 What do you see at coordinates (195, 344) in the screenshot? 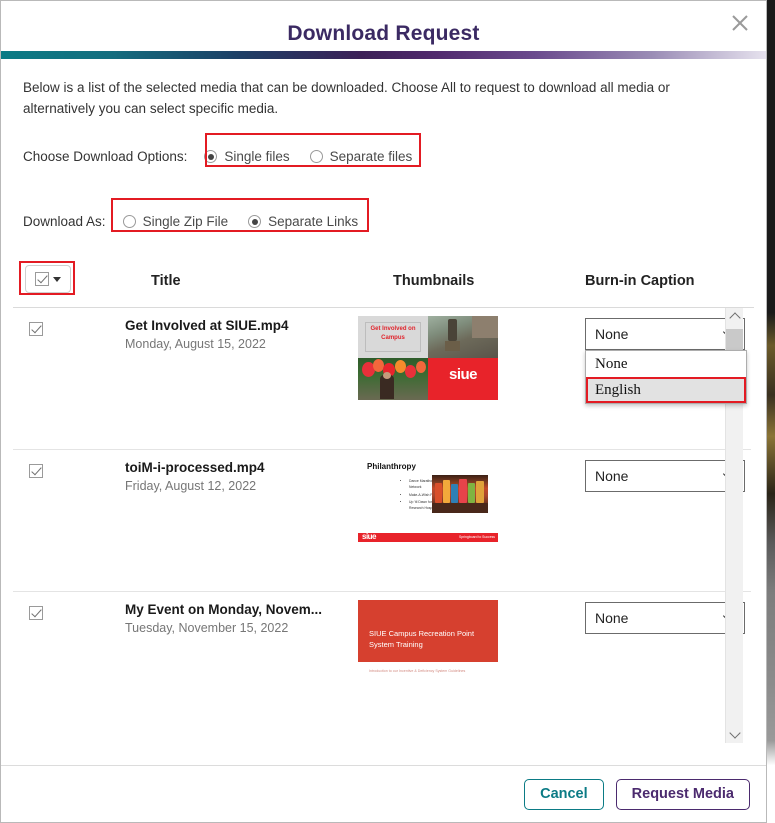
I see `row-date: Monday, August 15, 2022` at bounding box center [195, 344].